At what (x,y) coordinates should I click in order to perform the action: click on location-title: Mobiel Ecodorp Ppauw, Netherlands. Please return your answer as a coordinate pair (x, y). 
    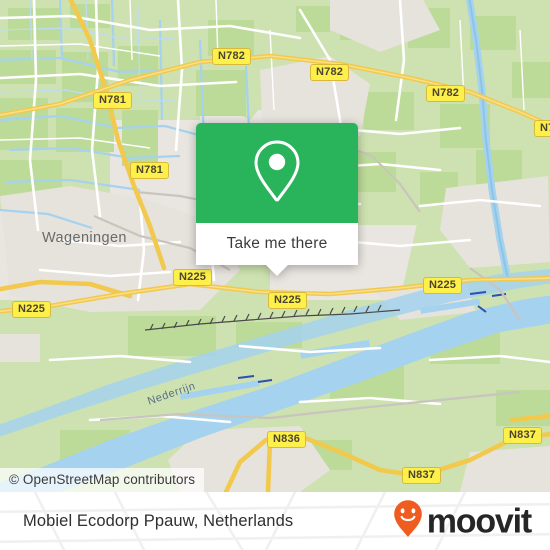
    Looking at the image, I should click on (158, 520).